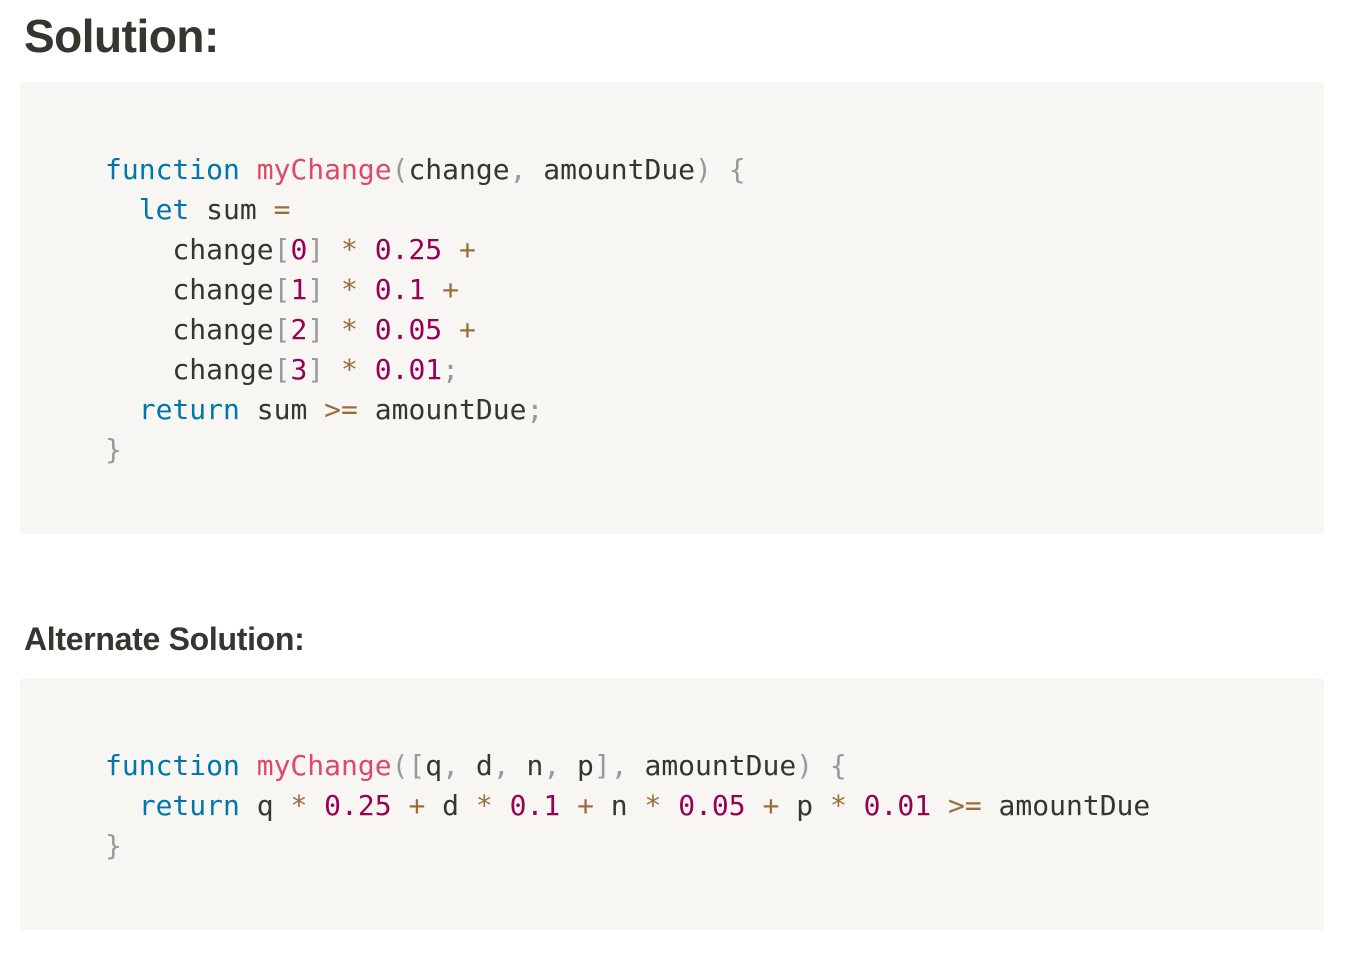 The width and height of the screenshot is (1352, 954). I want to click on code-line: change[2] * 0.05 +, so click(290, 329).